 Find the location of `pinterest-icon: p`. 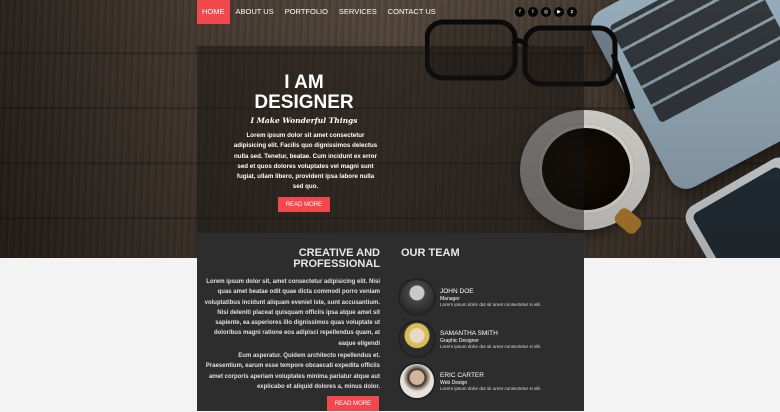

pinterest-icon: p is located at coordinates (572, 12).